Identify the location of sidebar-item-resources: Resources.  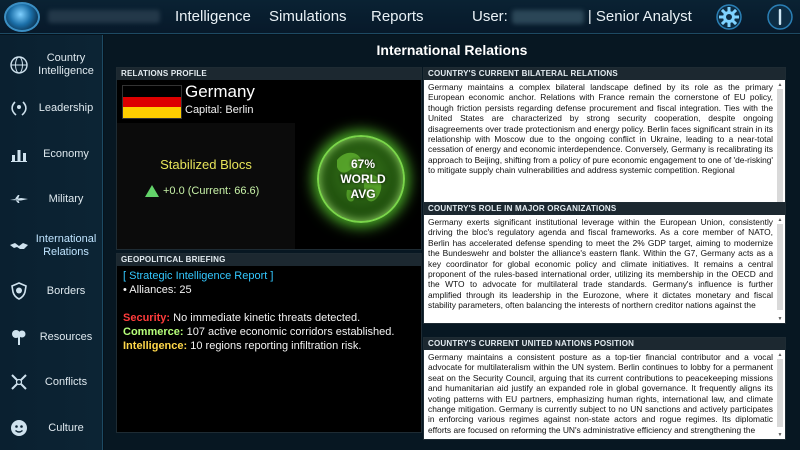
(51, 337).